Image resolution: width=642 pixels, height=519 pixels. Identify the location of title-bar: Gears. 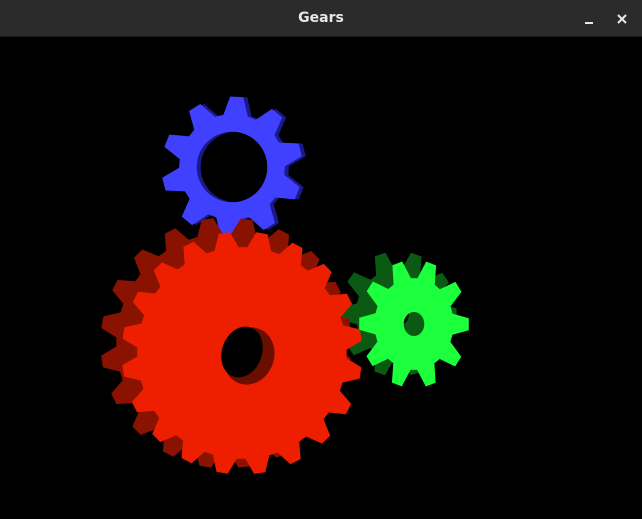
(321, 18).